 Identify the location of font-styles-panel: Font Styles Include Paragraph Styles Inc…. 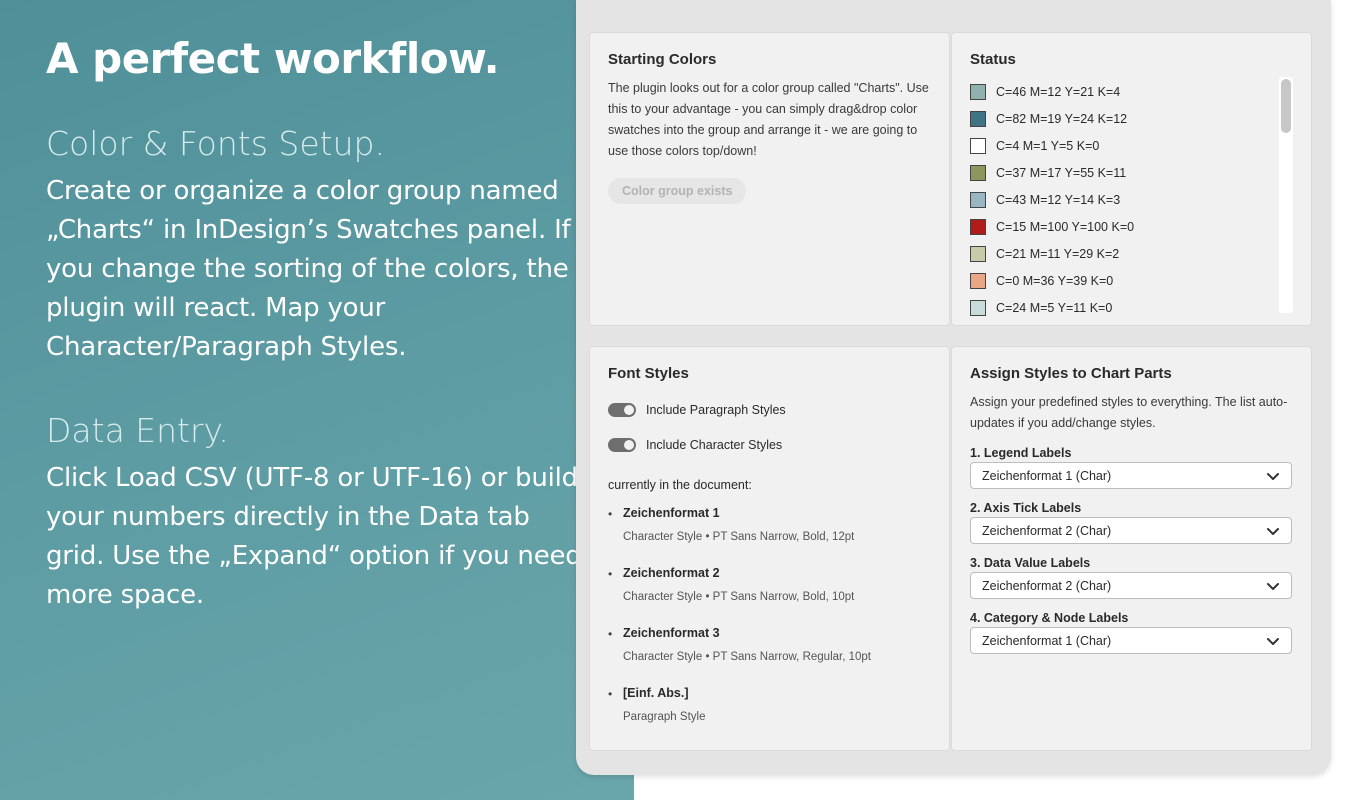
(769, 548).